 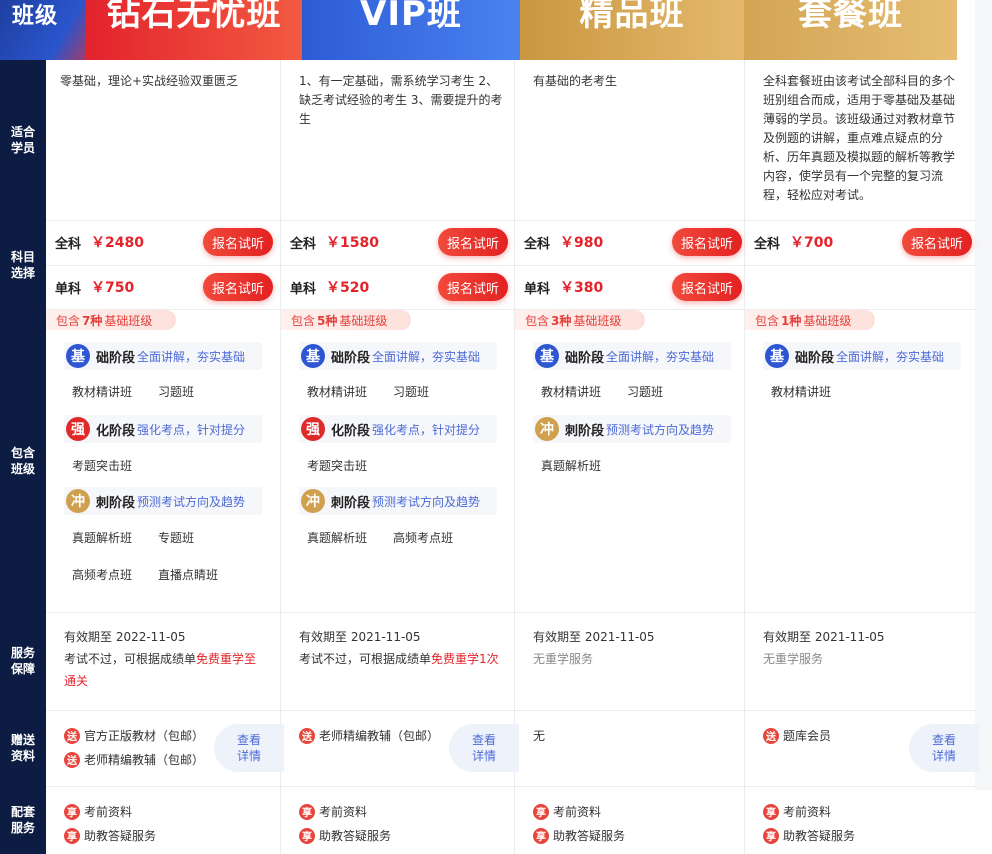 What do you see at coordinates (22, 461) in the screenshot?
I see `row-label-classes: 包含班级` at bounding box center [22, 461].